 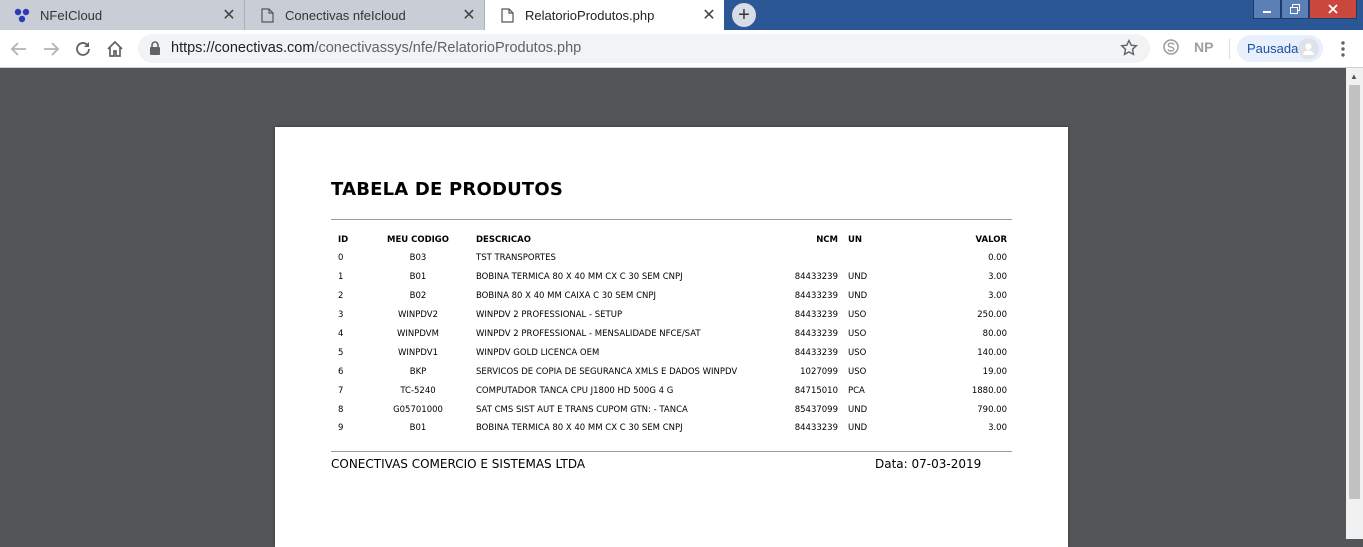 I want to click on back-button, so click(x=19, y=49).